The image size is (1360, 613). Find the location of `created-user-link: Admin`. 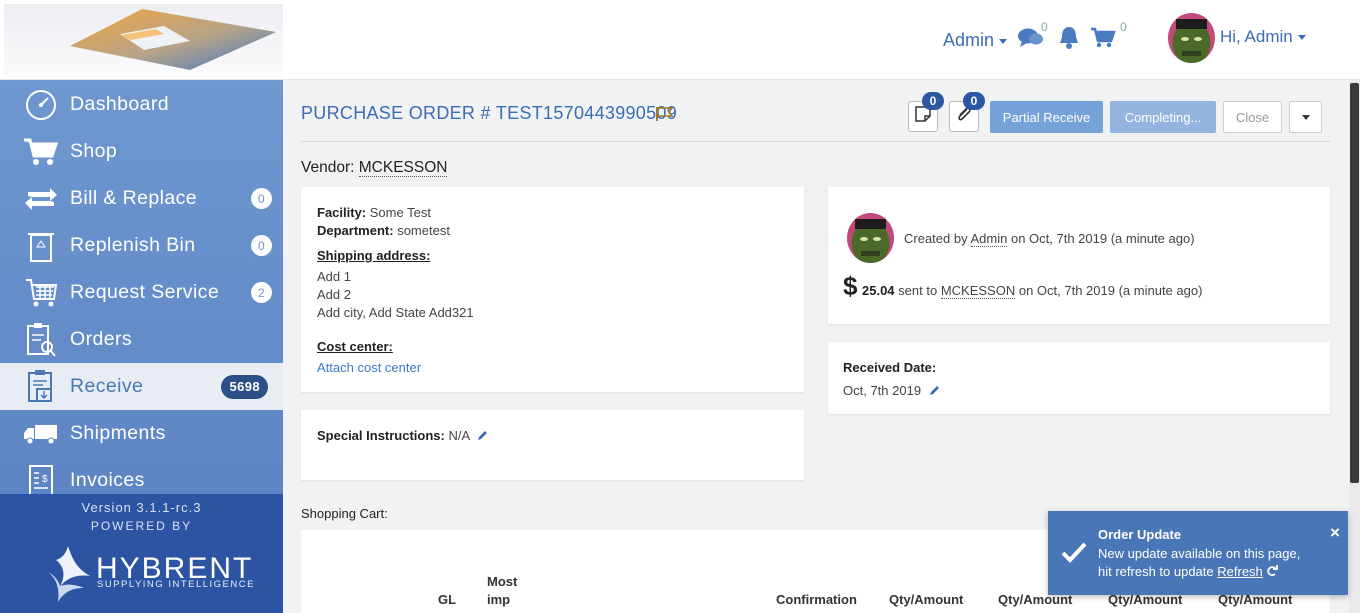

created-user-link: Admin is located at coordinates (989, 239).